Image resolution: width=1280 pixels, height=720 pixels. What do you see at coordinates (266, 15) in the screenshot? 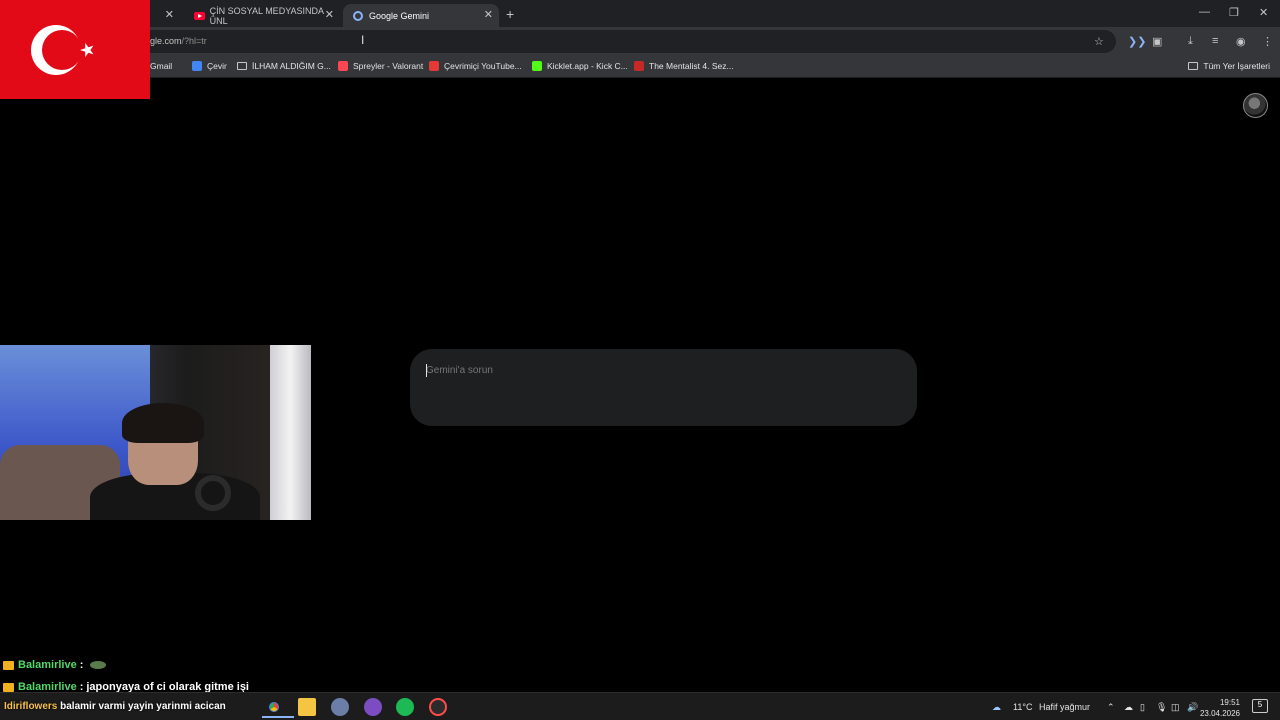
I see `tab-label: ÇİN SOSYAL MEDYASINDA ÜNL` at bounding box center [266, 15].